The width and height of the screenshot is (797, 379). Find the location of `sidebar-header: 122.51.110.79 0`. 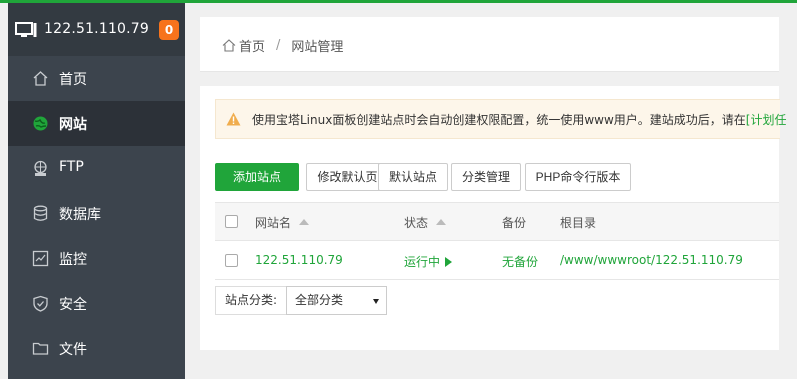

sidebar-header: 122.51.110.79 0 is located at coordinates (96, 29).